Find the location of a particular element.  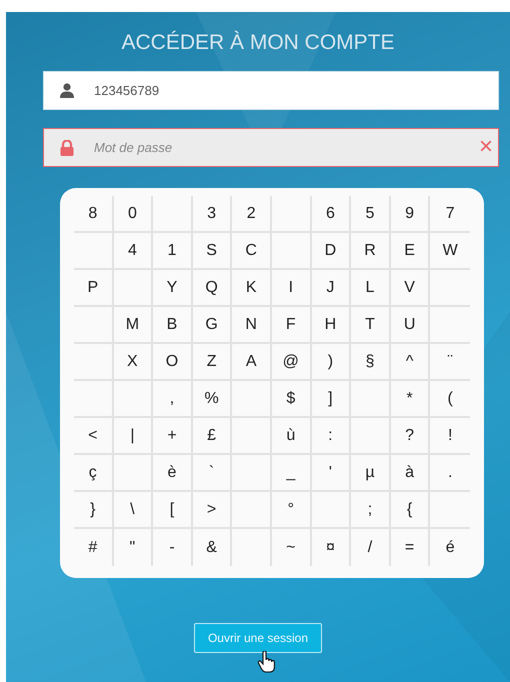

key: < is located at coordinates (94, 437).